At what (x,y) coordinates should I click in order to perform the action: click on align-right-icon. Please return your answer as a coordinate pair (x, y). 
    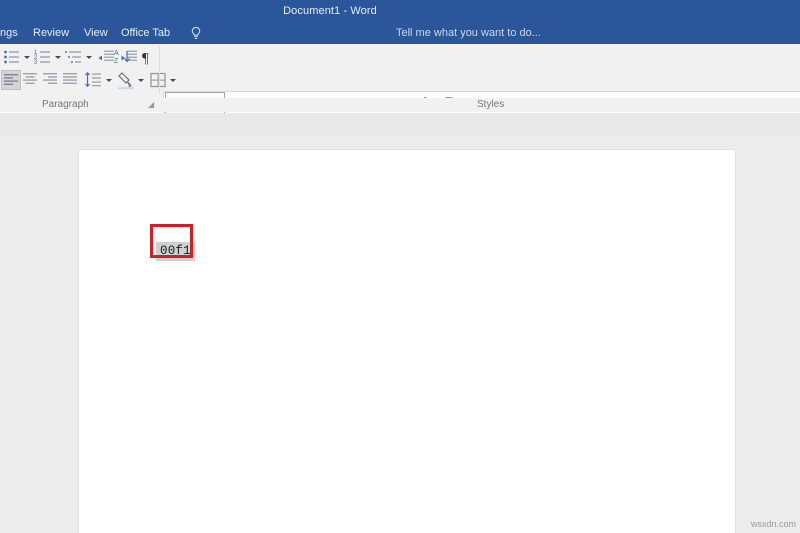
    Looking at the image, I should click on (51, 80).